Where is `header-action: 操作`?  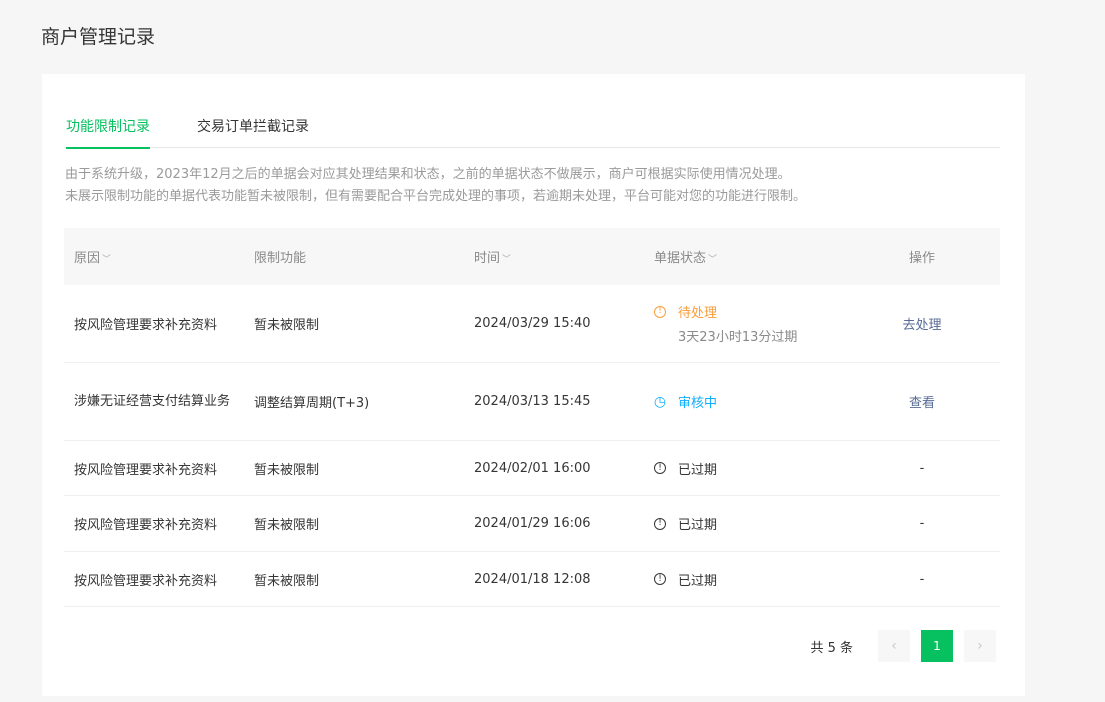 header-action: 操作 is located at coordinates (921, 258).